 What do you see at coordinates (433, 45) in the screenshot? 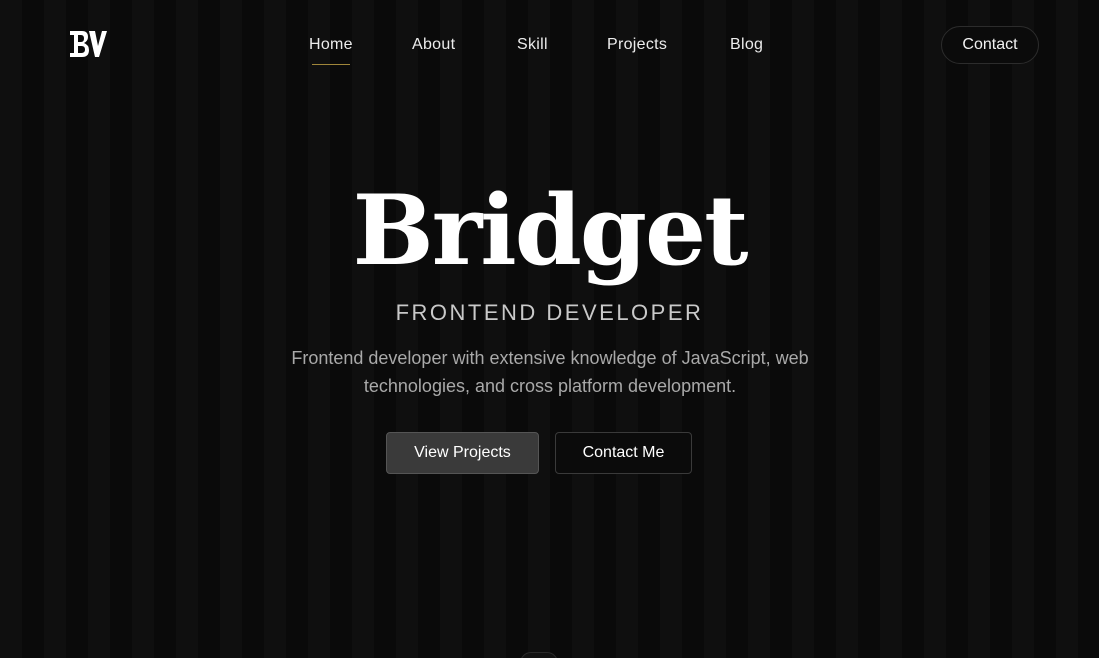
I see `nav-item-about: About` at bounding box center [433, 45].